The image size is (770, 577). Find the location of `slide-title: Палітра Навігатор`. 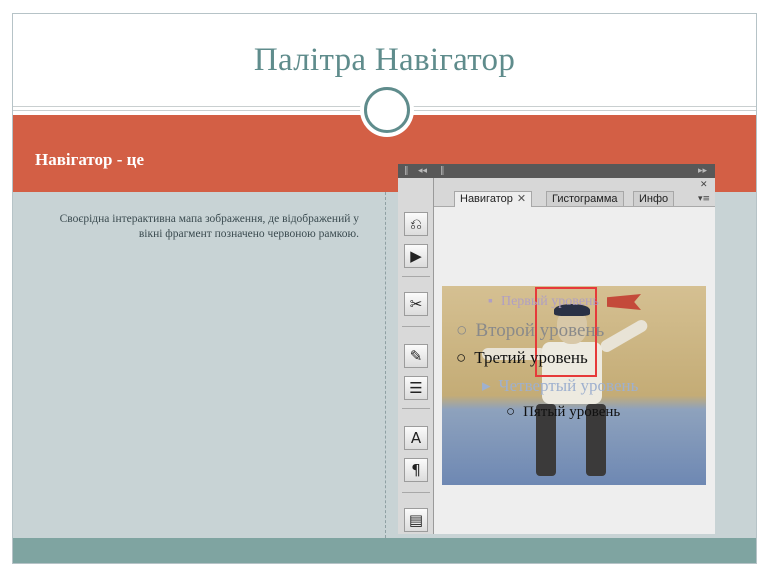

slide-title: Палітра Навігатор is located at coordinates (384, 60).